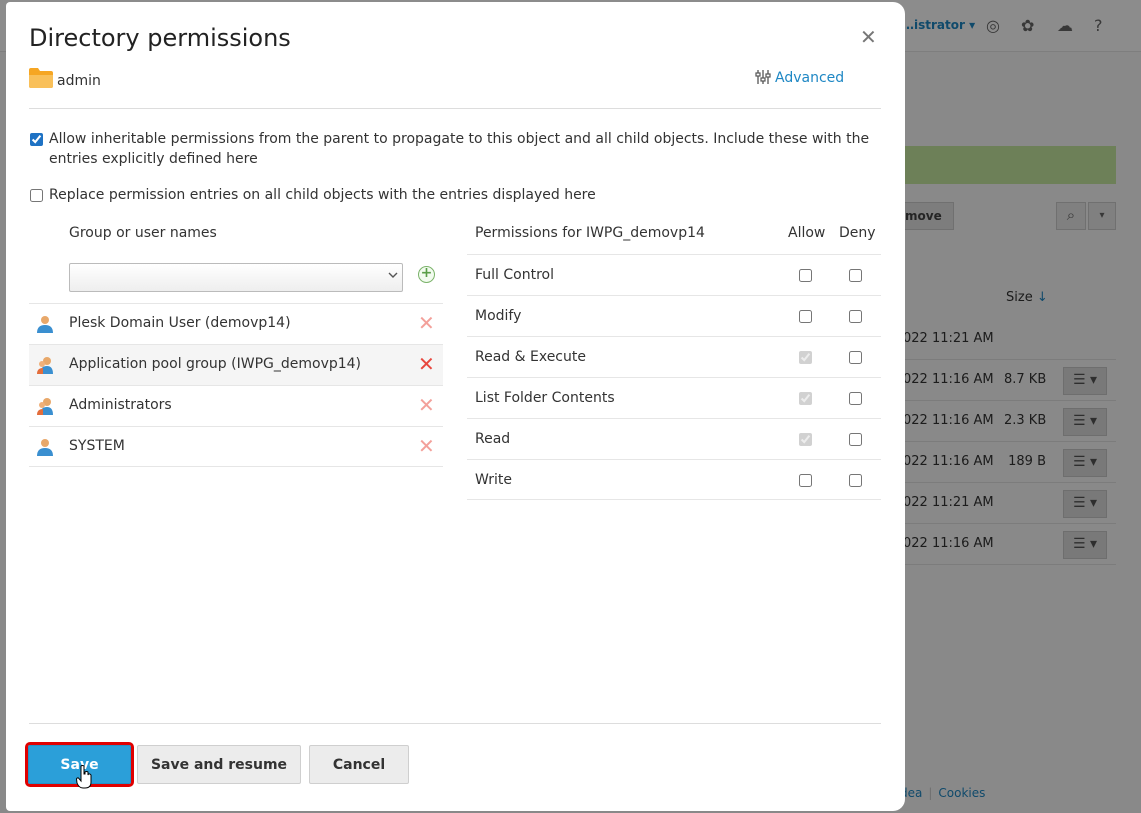 The width and height of the screenshot is (1141, 813). What do you see at coordinates (514, 275) in the screenshot?
I see `permission-name: Full Control` at bounding box center [514, 275].